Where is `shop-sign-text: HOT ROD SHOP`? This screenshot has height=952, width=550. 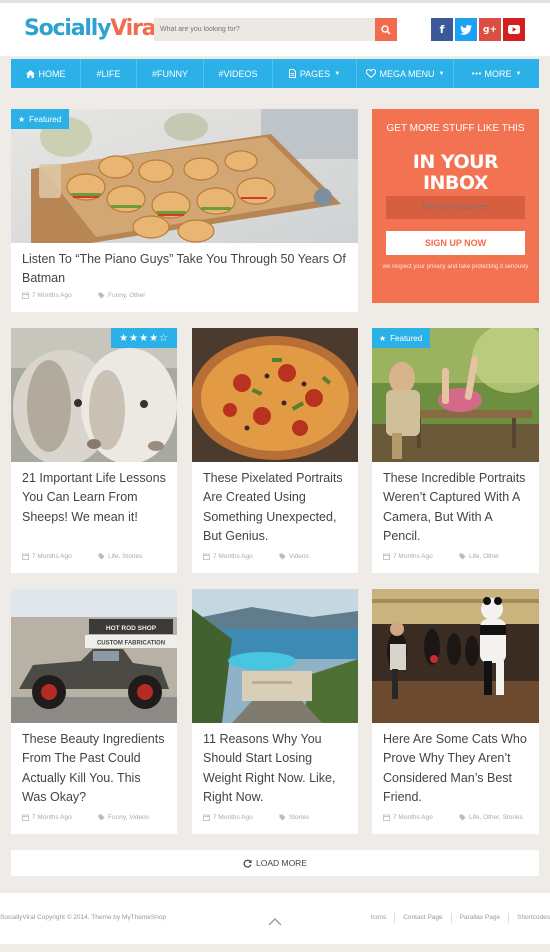
shop-sign-text: HOT ROD SHOP is located at coordinates (131, 628).